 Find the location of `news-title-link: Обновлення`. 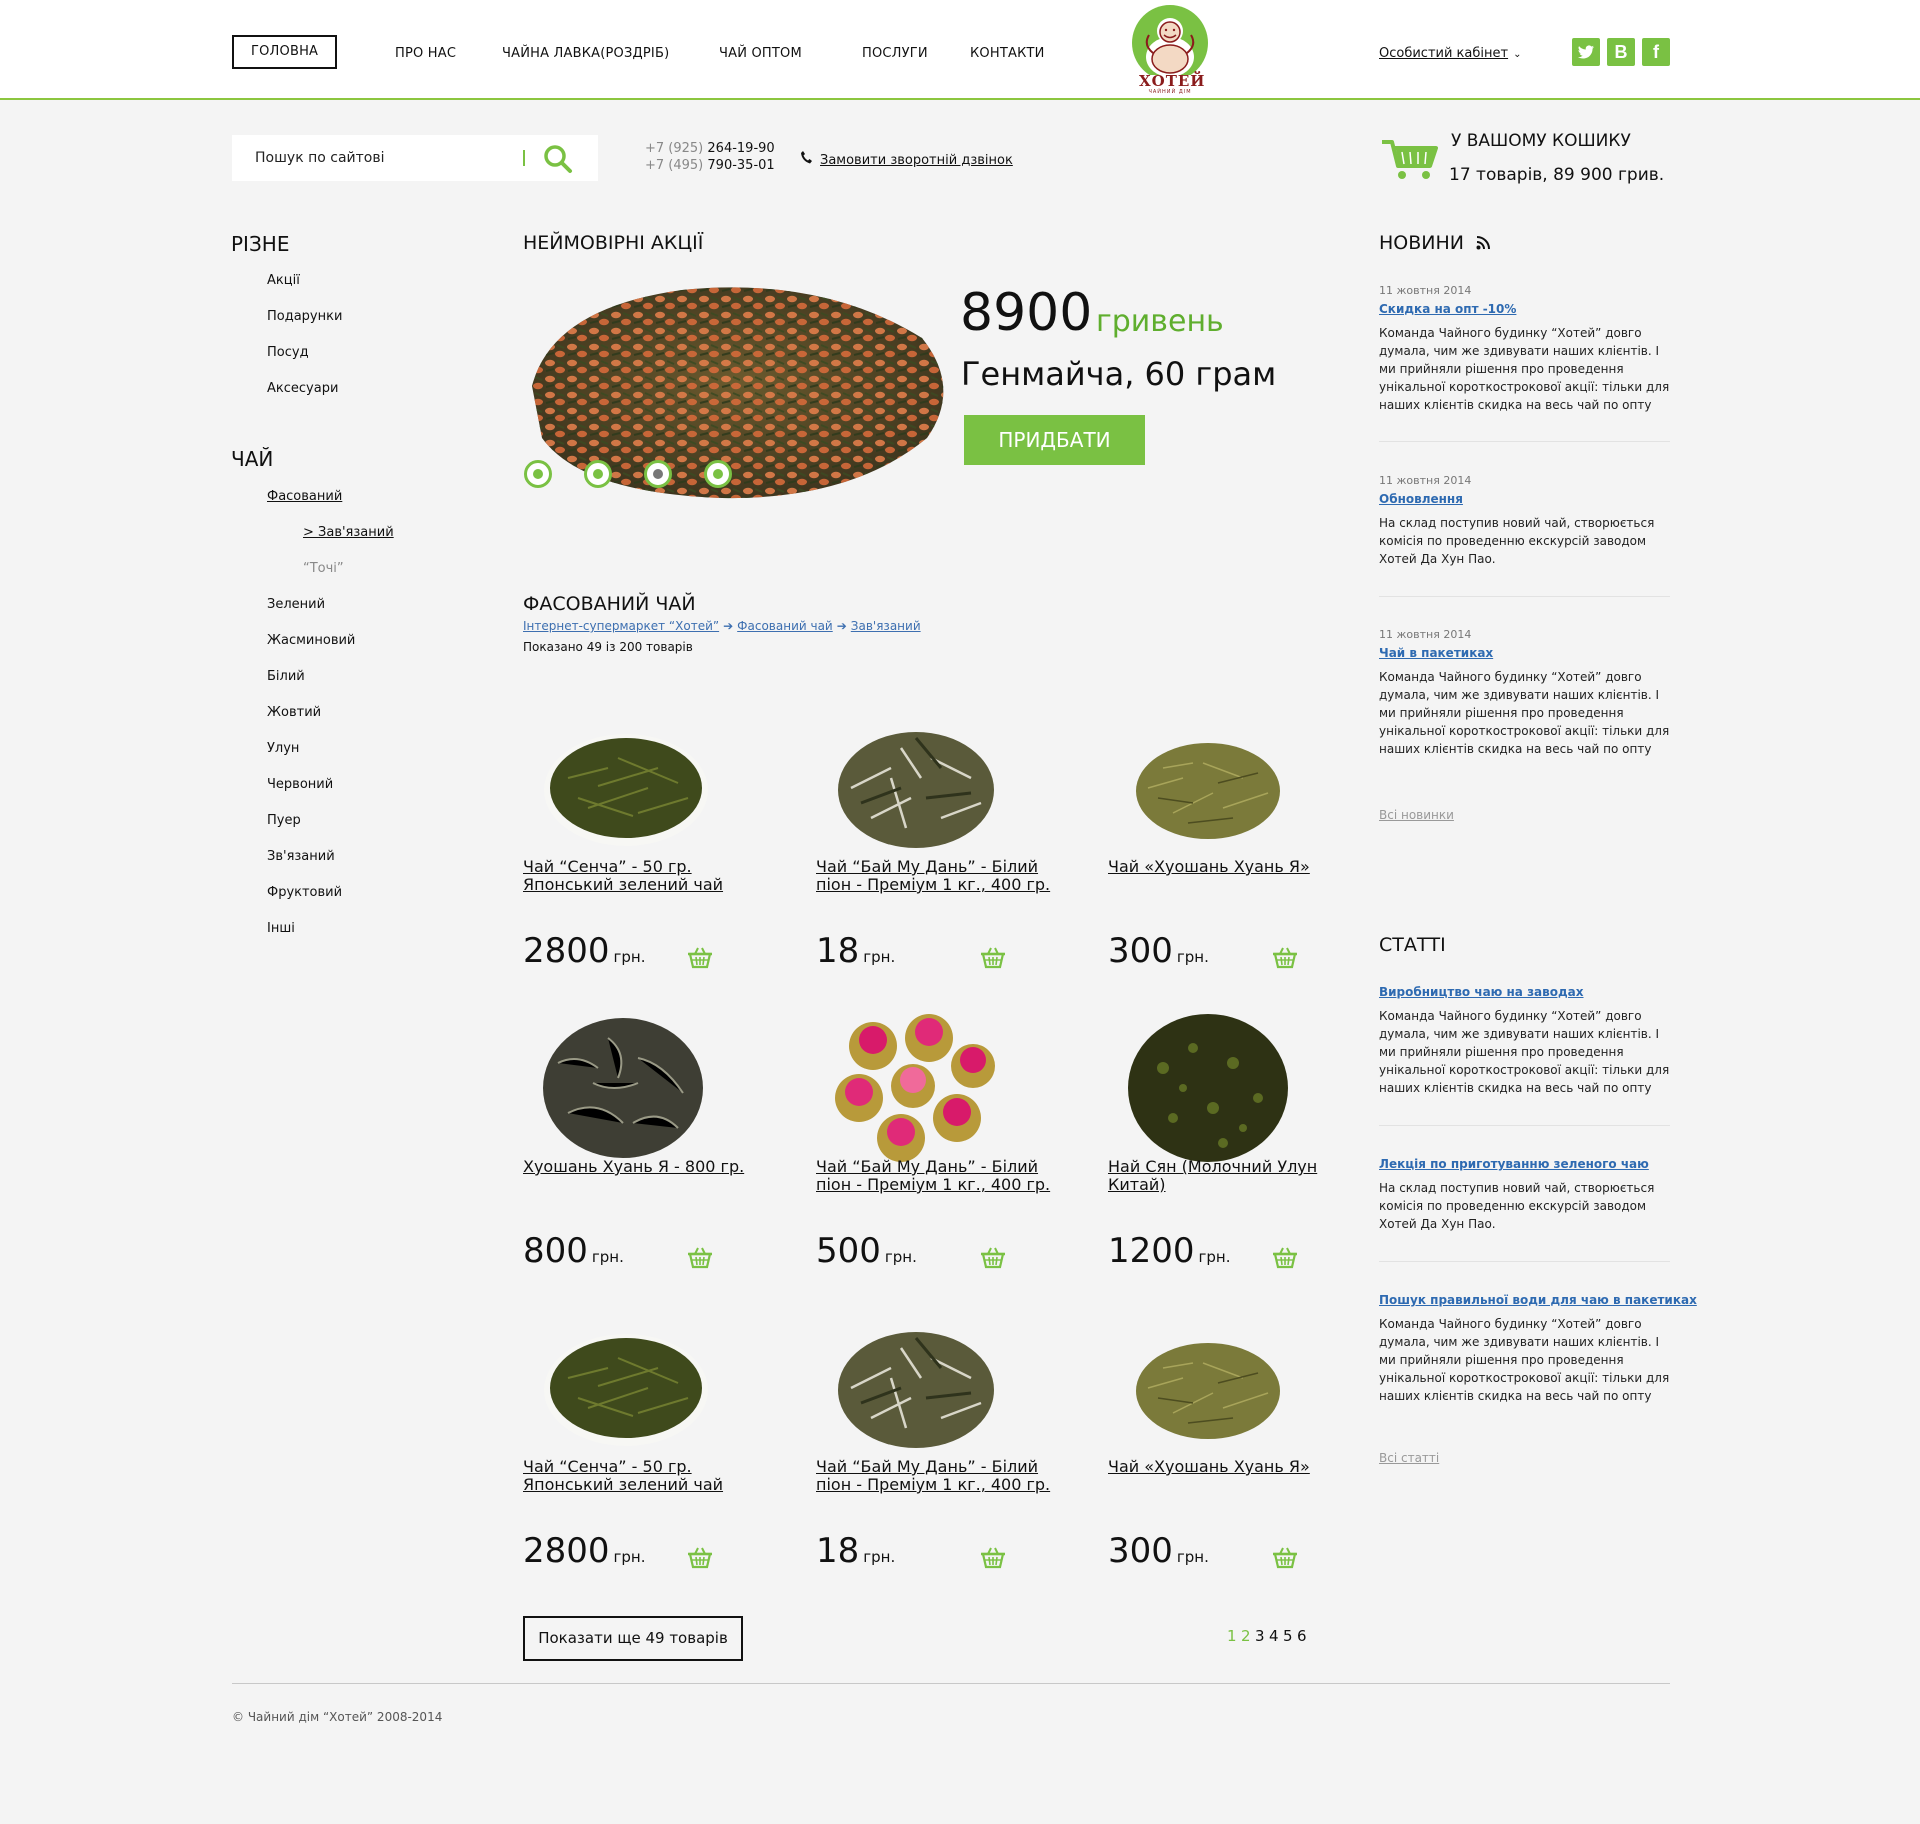

news-title-link: Обновлення is located at coordinates (1421, 499).